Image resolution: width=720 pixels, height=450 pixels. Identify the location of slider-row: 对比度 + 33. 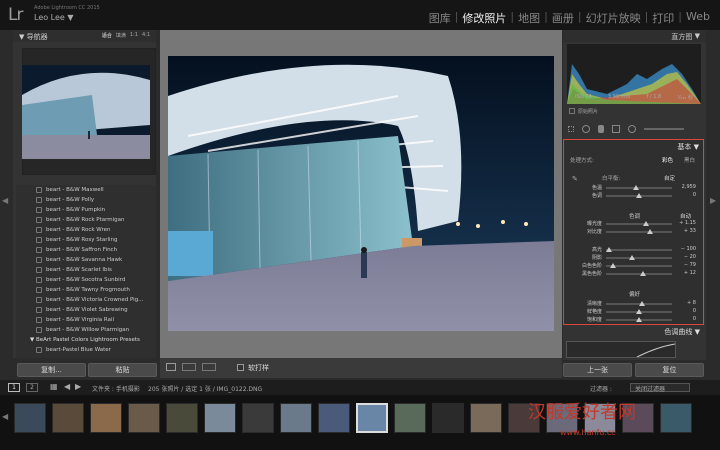
(634, 232).